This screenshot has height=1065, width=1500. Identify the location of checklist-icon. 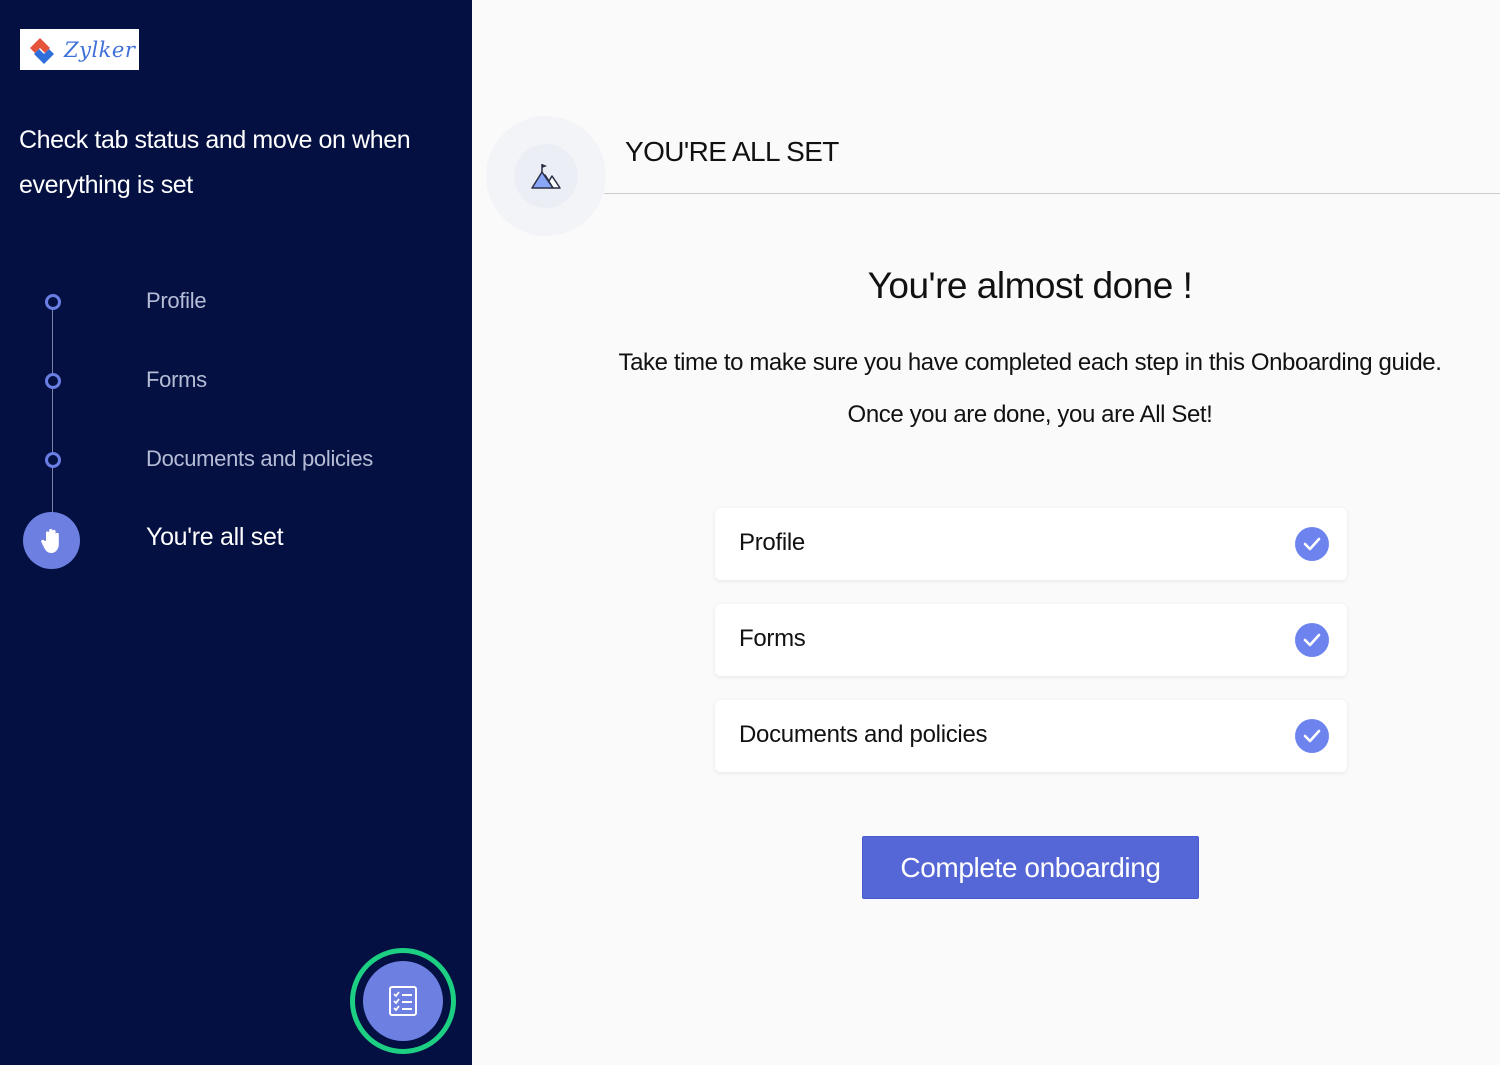
(403, 1001).